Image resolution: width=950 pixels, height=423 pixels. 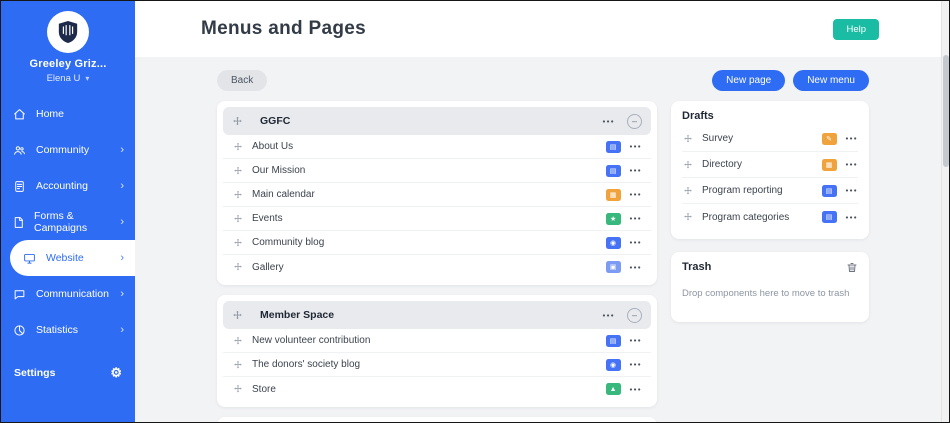 What do you see at coordinates (283, 28) in the screenshot?
I see `page-title: Menus and Pages` at bounding box center [283, 28].